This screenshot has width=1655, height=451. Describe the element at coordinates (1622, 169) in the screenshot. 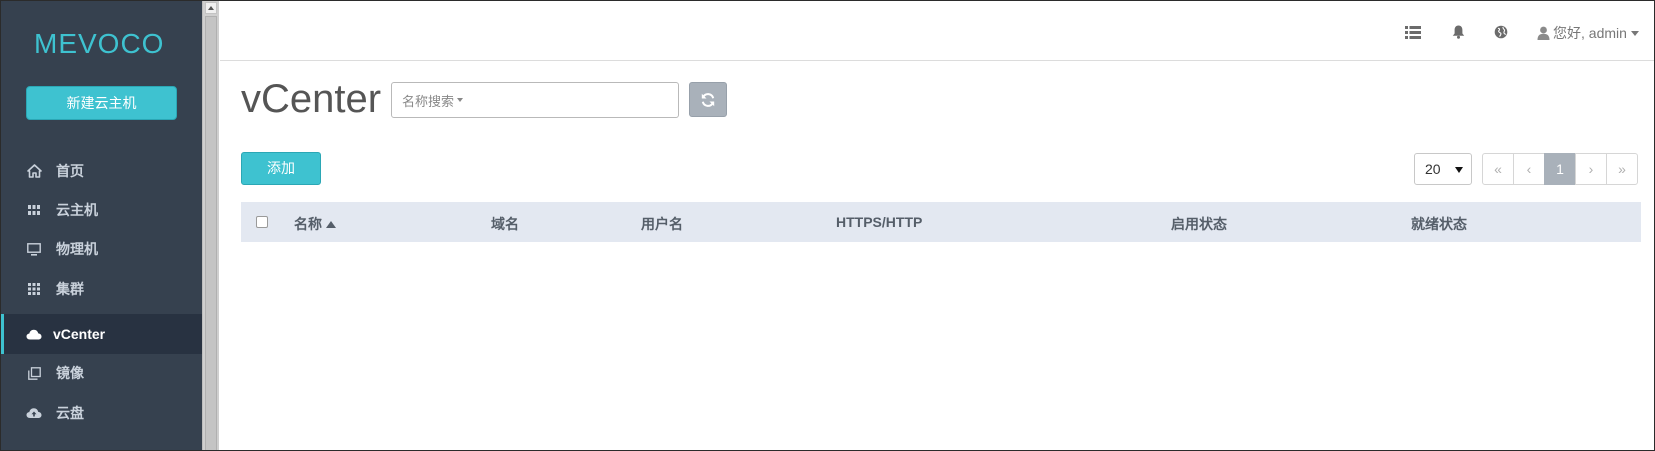

I see `last-page-button: »` at that location.